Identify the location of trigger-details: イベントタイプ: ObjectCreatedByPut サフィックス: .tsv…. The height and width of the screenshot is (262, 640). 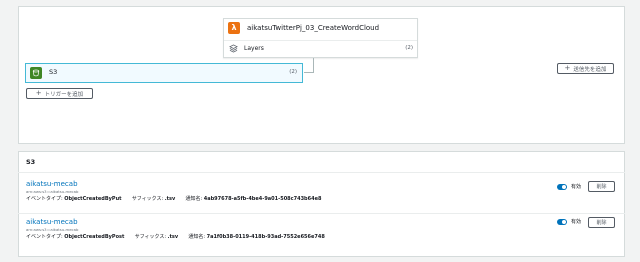
(321, 199).